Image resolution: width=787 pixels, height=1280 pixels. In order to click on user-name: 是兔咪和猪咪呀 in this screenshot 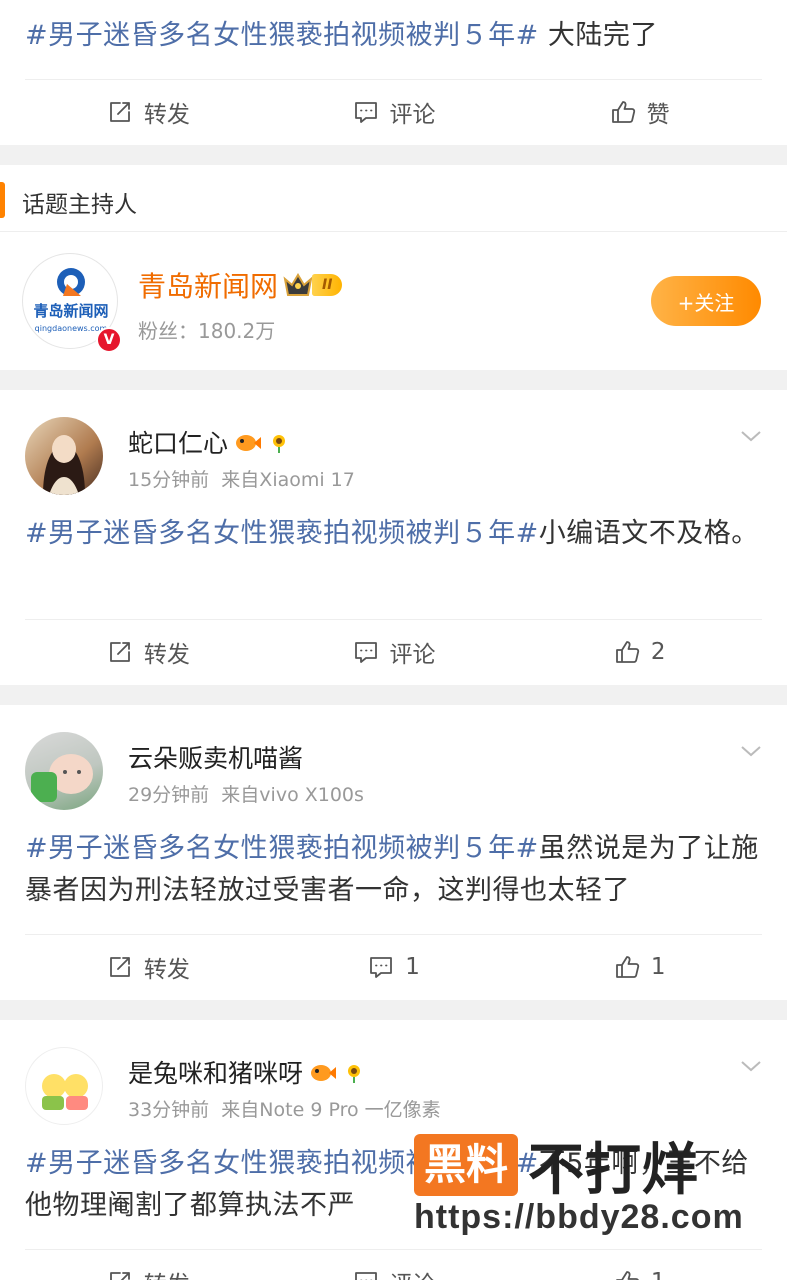, I will do `click(246, 1072)`.